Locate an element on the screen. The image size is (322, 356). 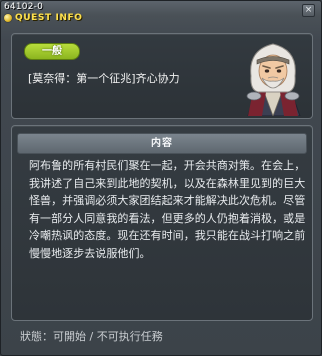
quest-category-badge: 一般 is located at coordinates (52, 51).